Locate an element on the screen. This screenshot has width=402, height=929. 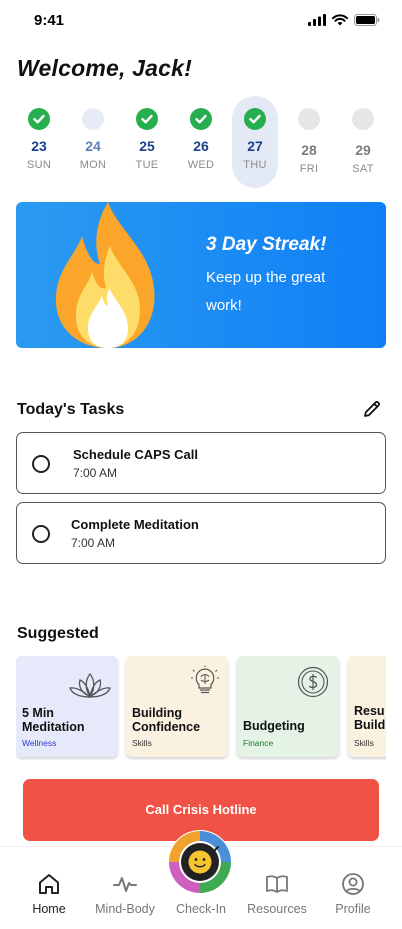
day-number: 24 is located at coordinates (93, 146).